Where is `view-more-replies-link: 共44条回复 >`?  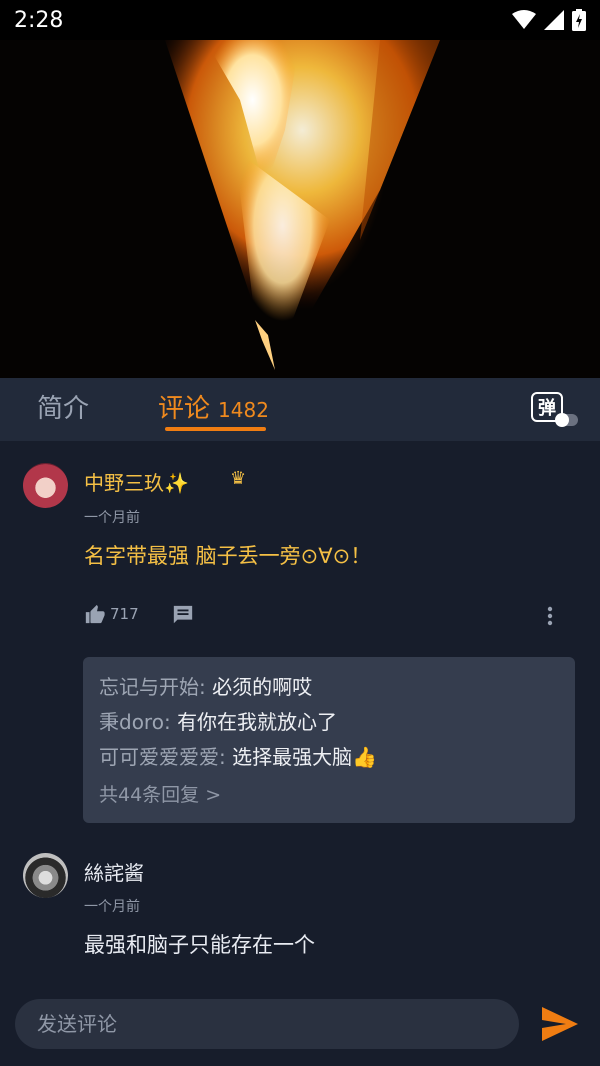
view-more-replies-link: 共44条回复 > is located at coordinates (160, 793).